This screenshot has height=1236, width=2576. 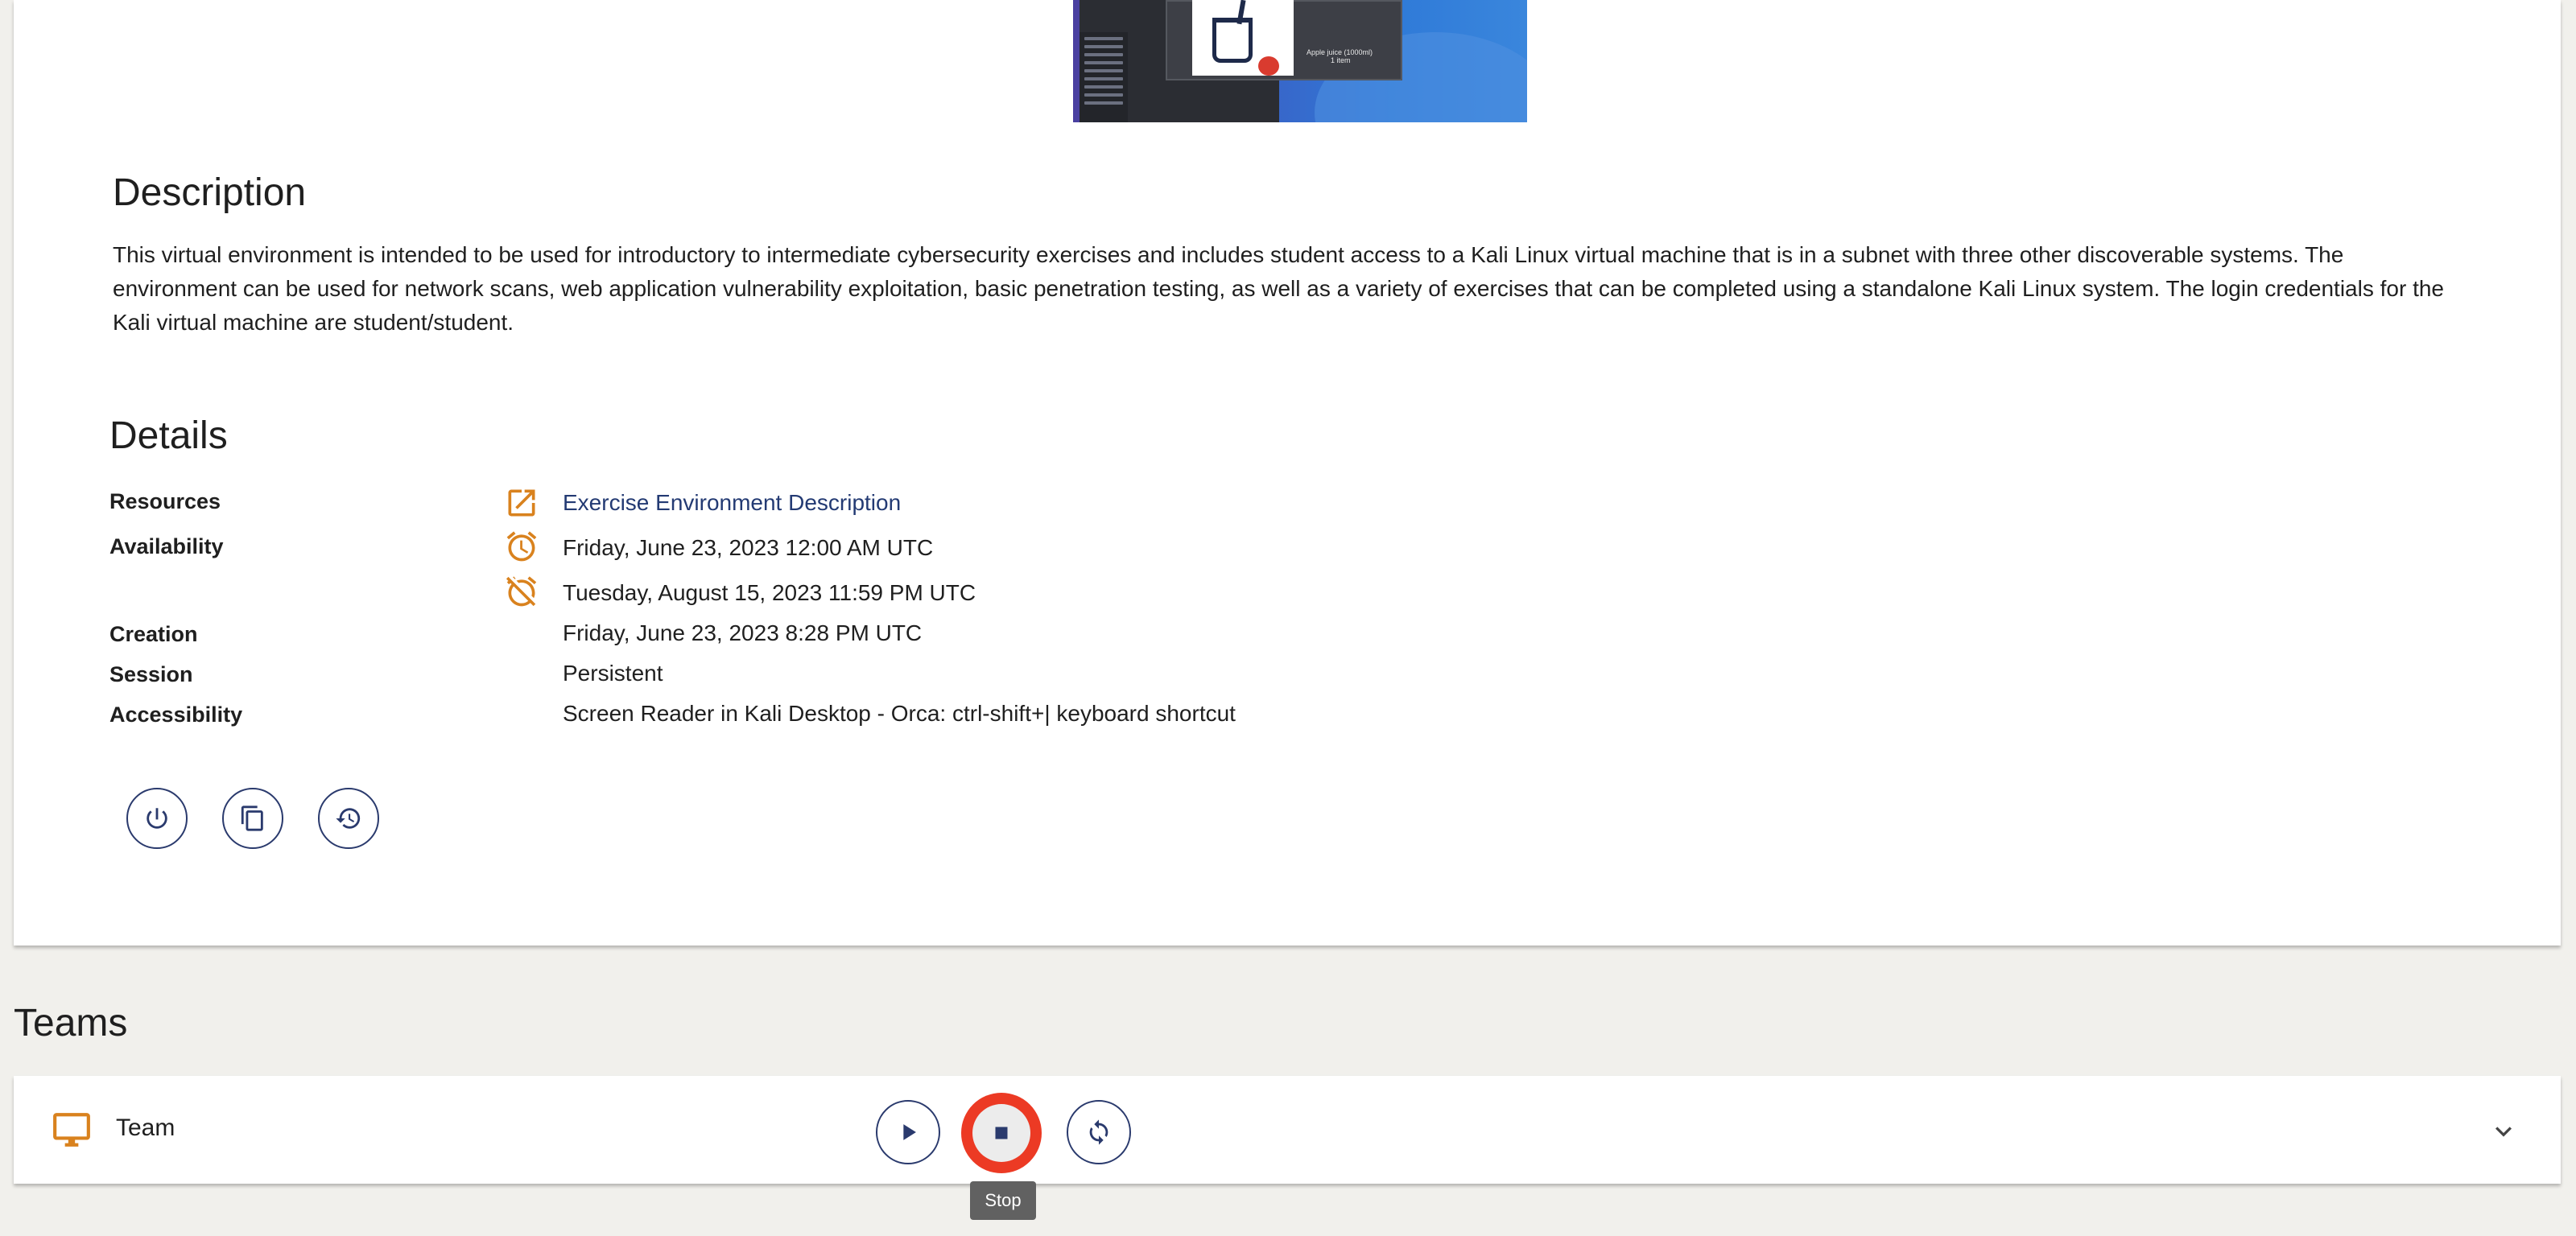 I want to click on history-button, so click(x=348, y=818).